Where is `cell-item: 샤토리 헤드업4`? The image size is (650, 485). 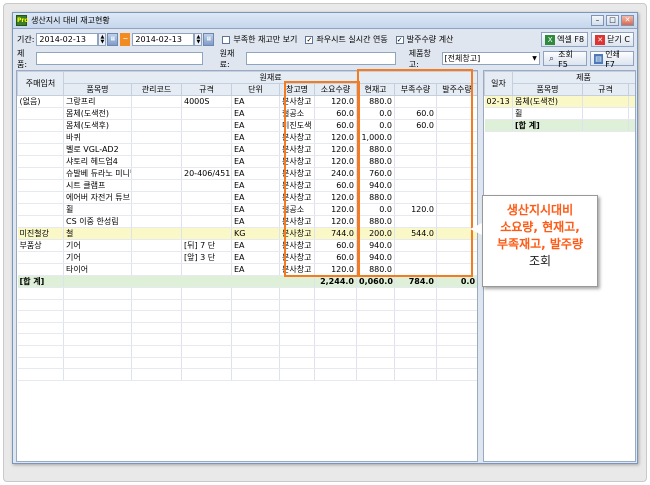
cell-item: 샤토리 헤드업4 is located at coordinates (97, 161).